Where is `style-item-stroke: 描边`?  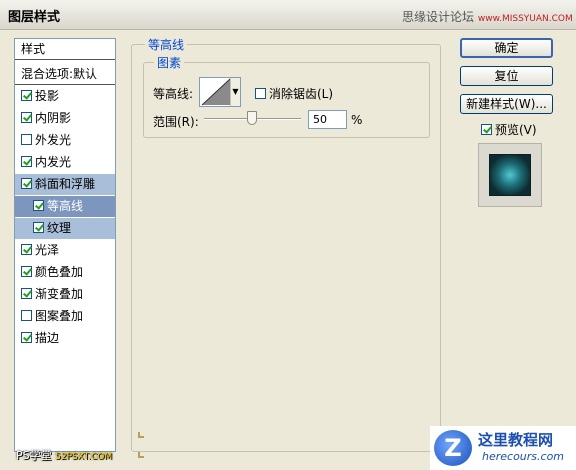
style-item-stroke: 描边 is located at coordinates (65, 338).